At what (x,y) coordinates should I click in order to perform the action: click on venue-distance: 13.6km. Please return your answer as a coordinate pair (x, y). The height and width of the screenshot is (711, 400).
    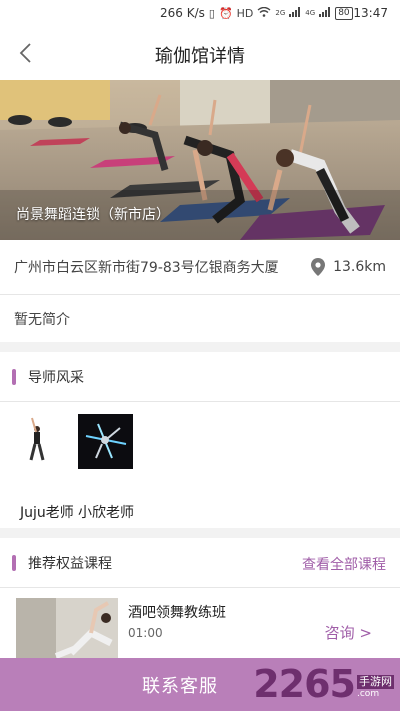
    Looking at the image, I should click on (359, 267).